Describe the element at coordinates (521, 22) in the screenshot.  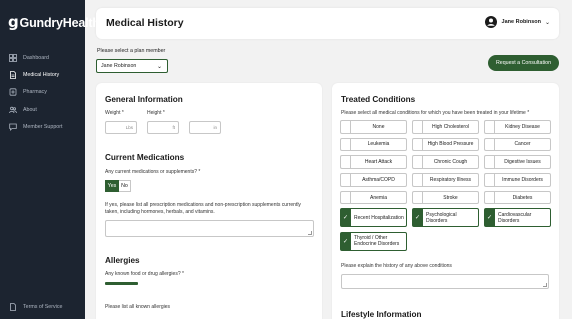
I see `user-name: Jane Robinson` at that location.